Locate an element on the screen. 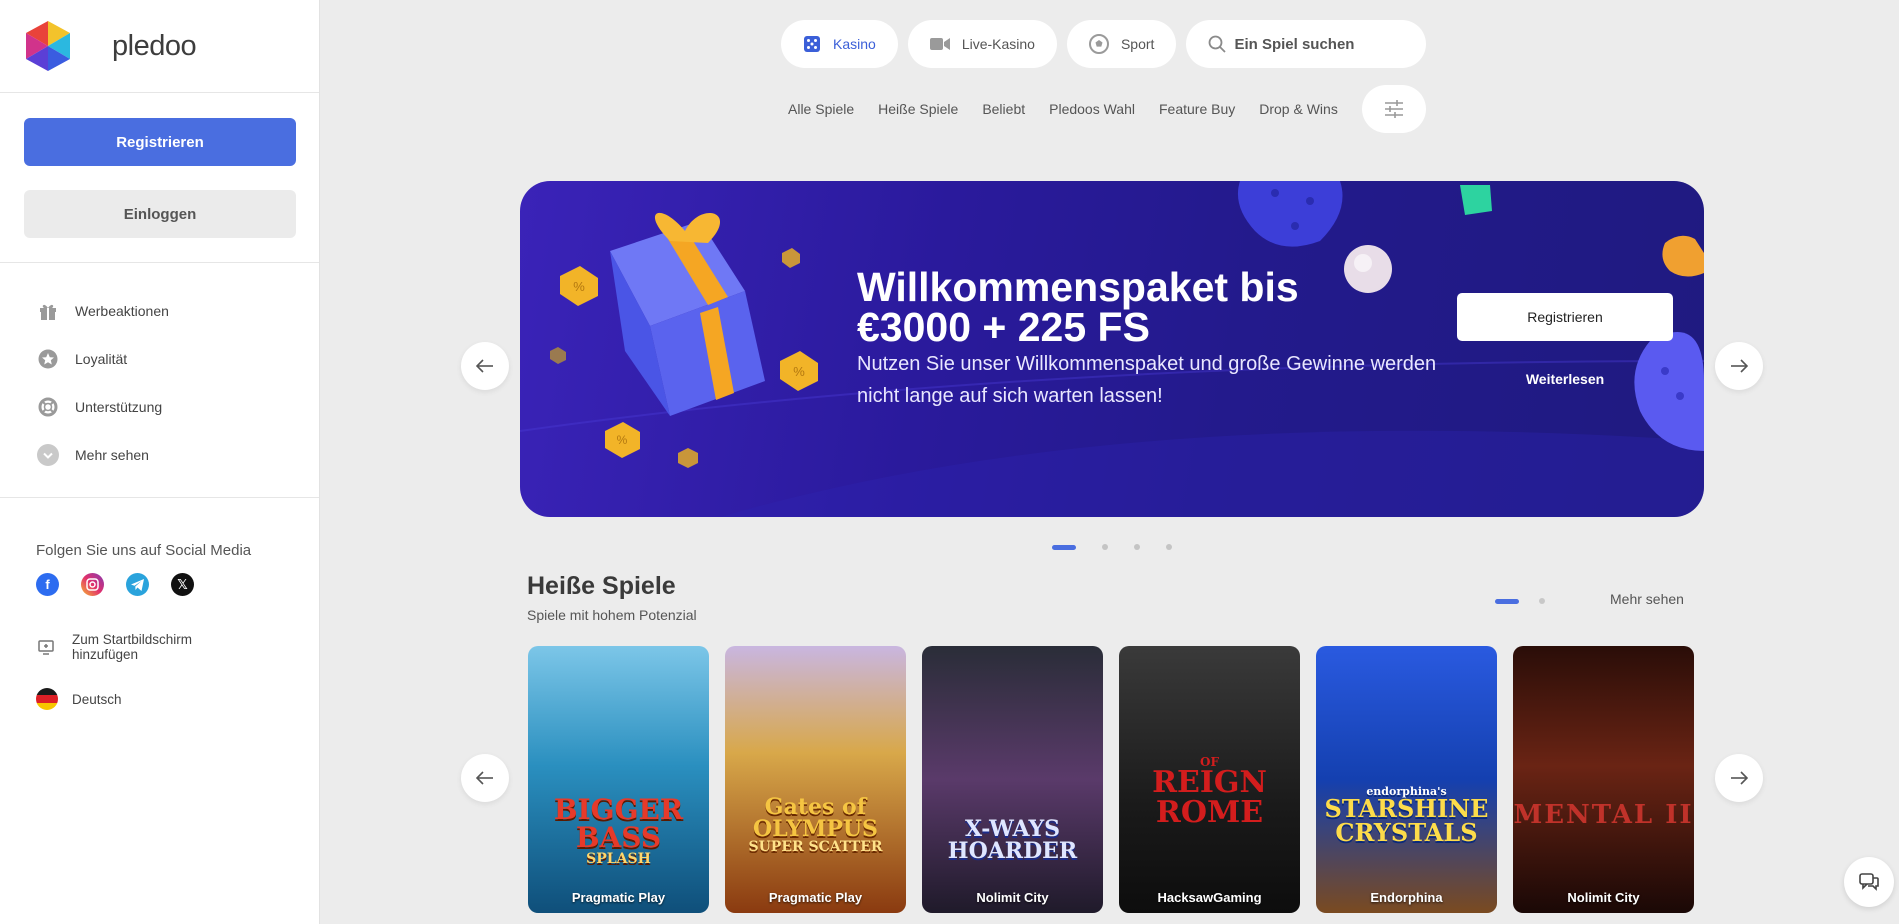 The height and width of the screenshot is (924, 1899). banner-title-line1: Willkommenspaket bis is located at coordinates (1078, 287).